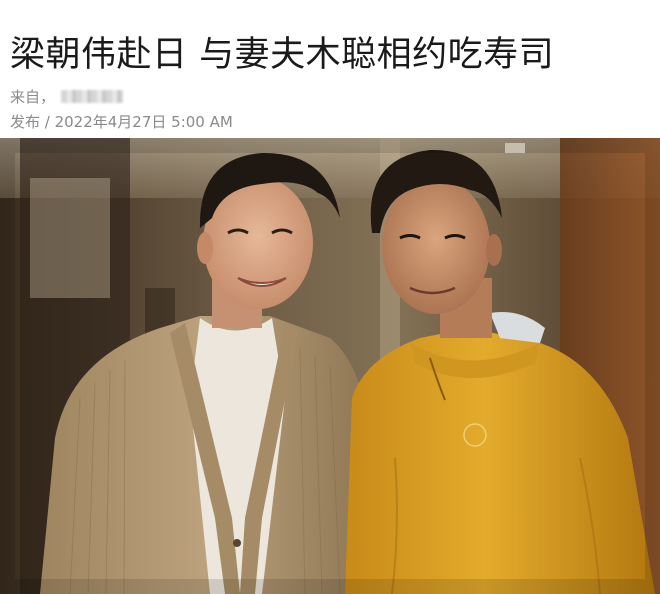 This screenshot has height=594, width=660. What do you see at coordinates (92, 96) in the screenshot?
I see `blurred-author-name` at bounding box center [92, 96].